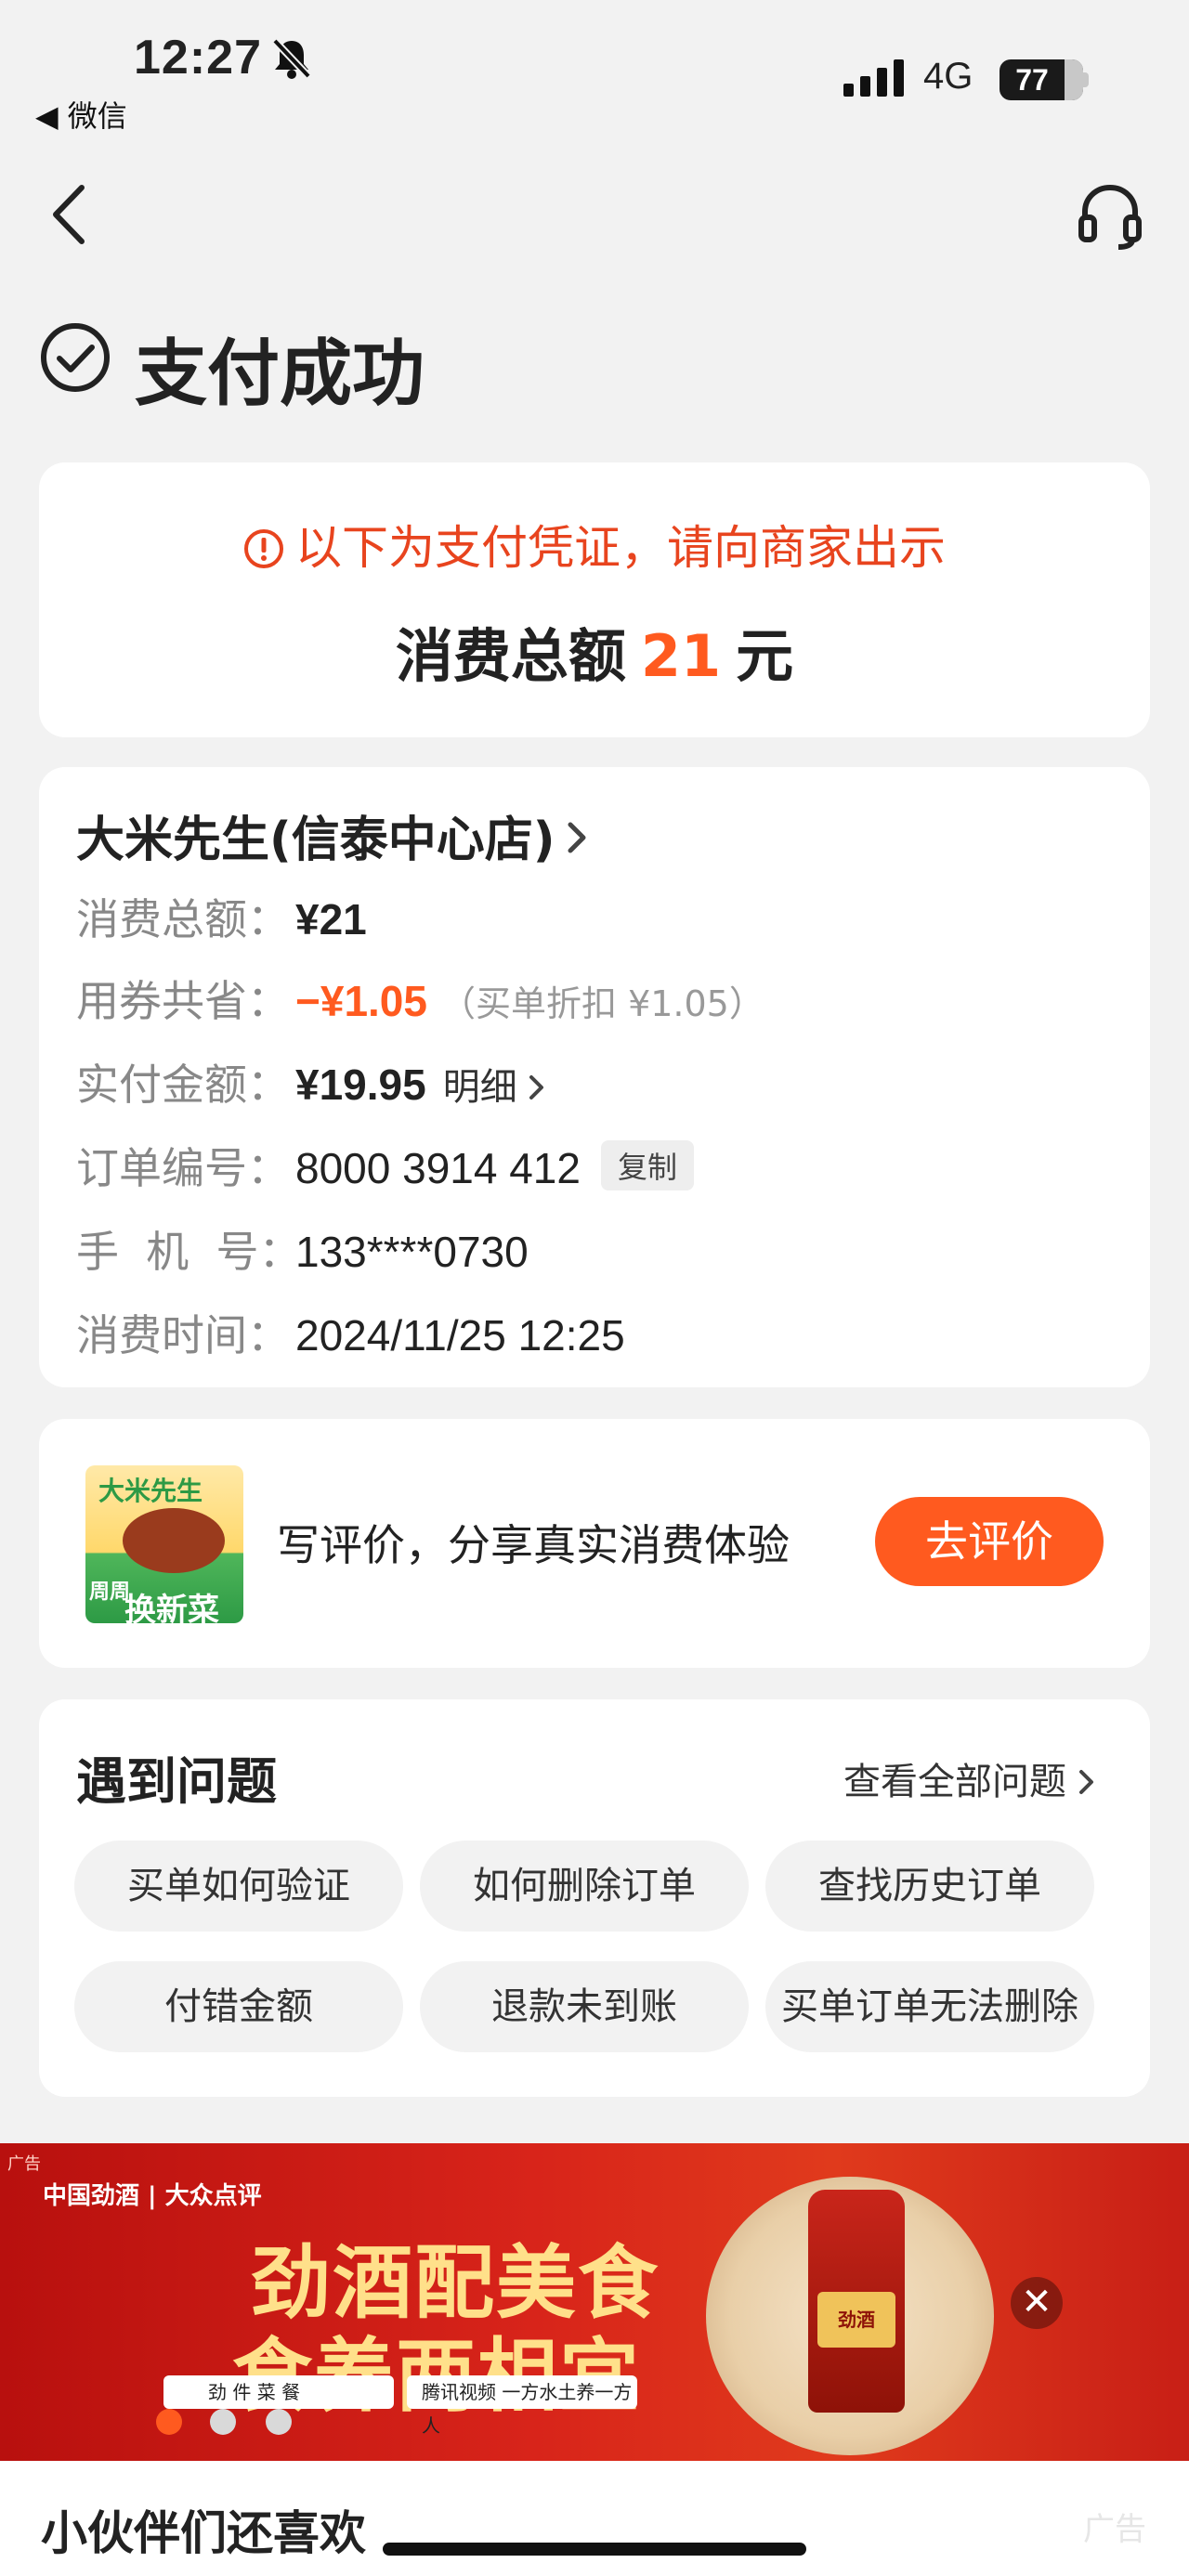  Describe the element at coordinates (263, 553) in the screenshot. I see `alert-circle-icon` at that location.